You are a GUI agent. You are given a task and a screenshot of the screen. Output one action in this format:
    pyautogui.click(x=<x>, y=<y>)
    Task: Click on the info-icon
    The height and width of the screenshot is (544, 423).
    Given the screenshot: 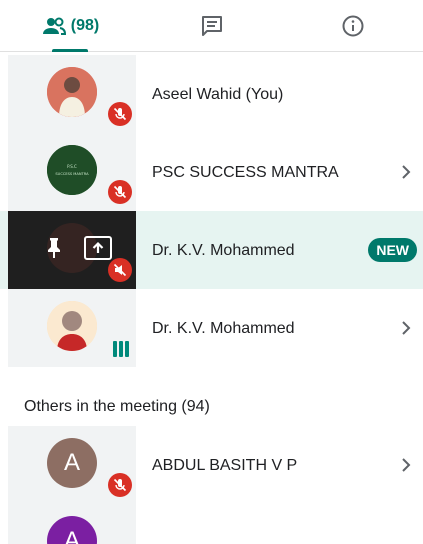 What is the action you would take?
    pyautogui.click(x=352, y=25)
    